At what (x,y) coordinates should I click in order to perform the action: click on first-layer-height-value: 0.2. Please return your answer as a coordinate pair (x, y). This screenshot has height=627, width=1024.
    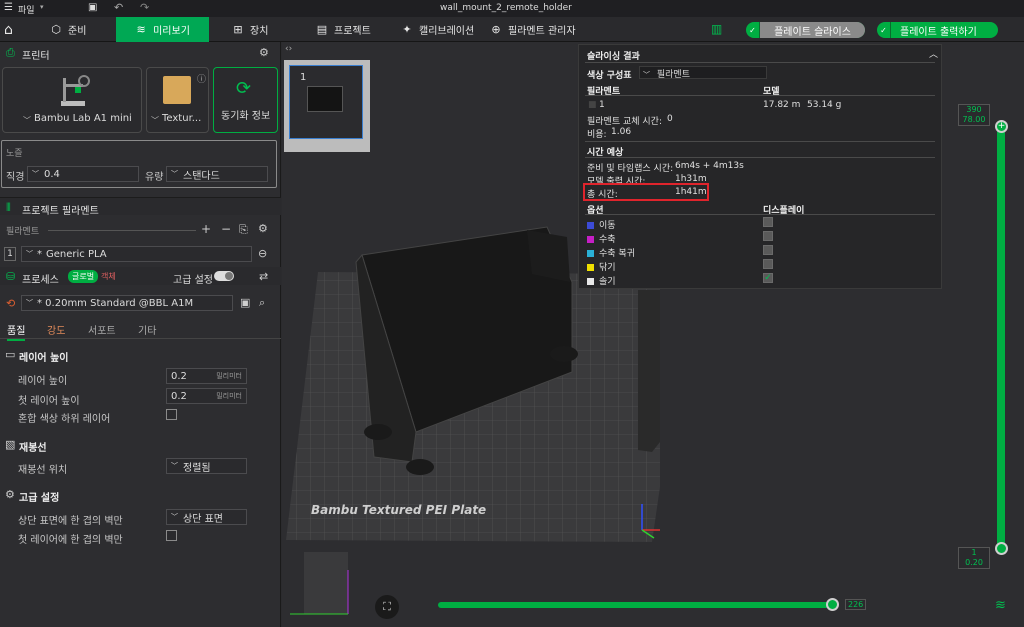
    Looking at the image, I should click on (179, 396).